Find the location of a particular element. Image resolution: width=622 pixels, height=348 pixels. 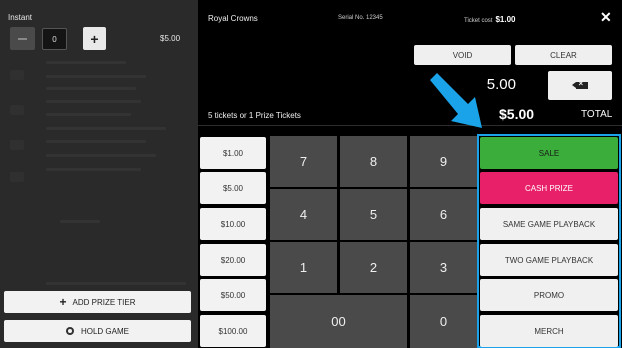

ticket-cost-label: Ticket cost is located at coordinates (478, 21).